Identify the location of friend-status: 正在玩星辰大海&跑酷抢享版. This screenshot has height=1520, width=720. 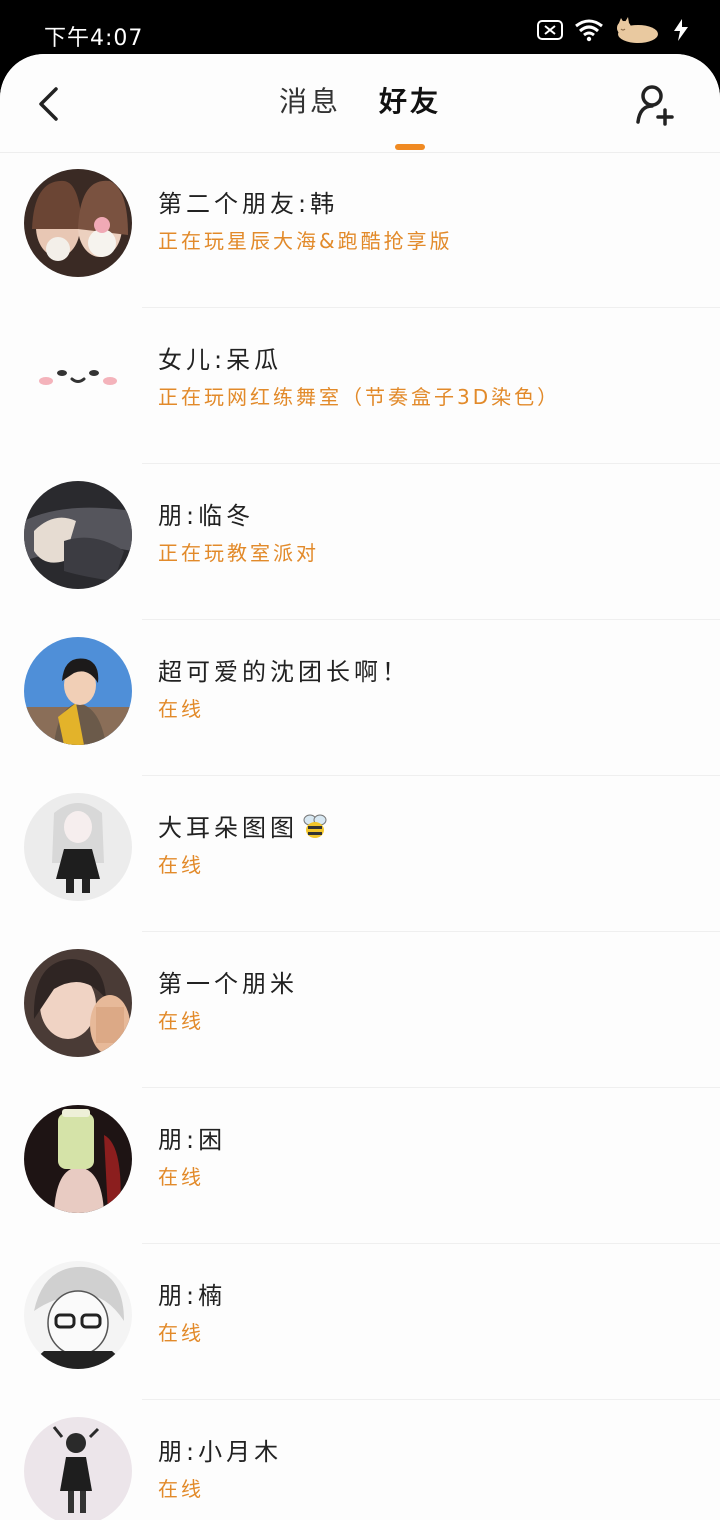
(305, 241).